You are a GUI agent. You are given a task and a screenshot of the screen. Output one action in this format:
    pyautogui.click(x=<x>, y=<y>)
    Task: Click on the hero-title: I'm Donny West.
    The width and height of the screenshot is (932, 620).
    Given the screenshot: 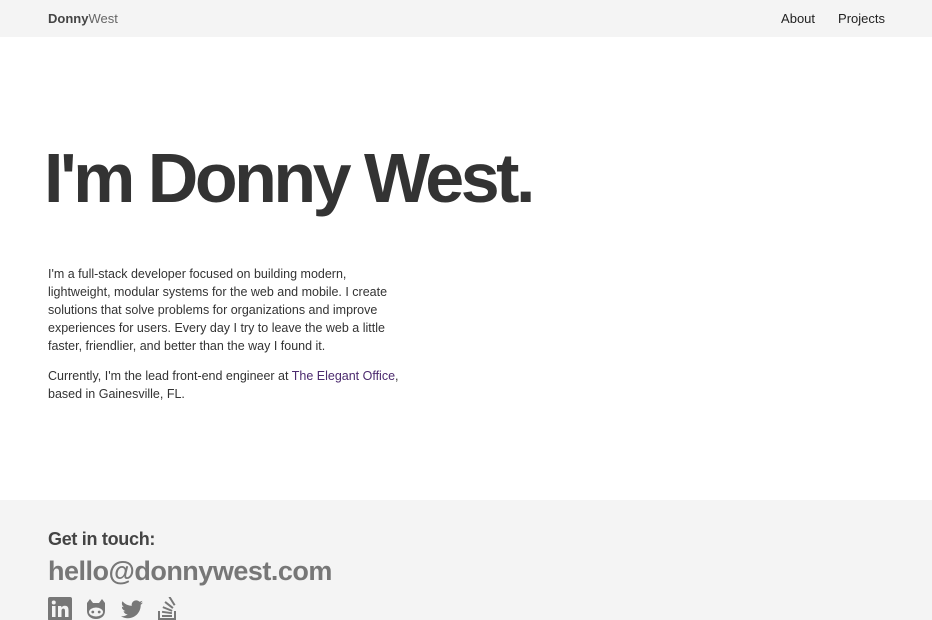 What is the action you would take?
    pyautogui.click(x=289, y=178)
    